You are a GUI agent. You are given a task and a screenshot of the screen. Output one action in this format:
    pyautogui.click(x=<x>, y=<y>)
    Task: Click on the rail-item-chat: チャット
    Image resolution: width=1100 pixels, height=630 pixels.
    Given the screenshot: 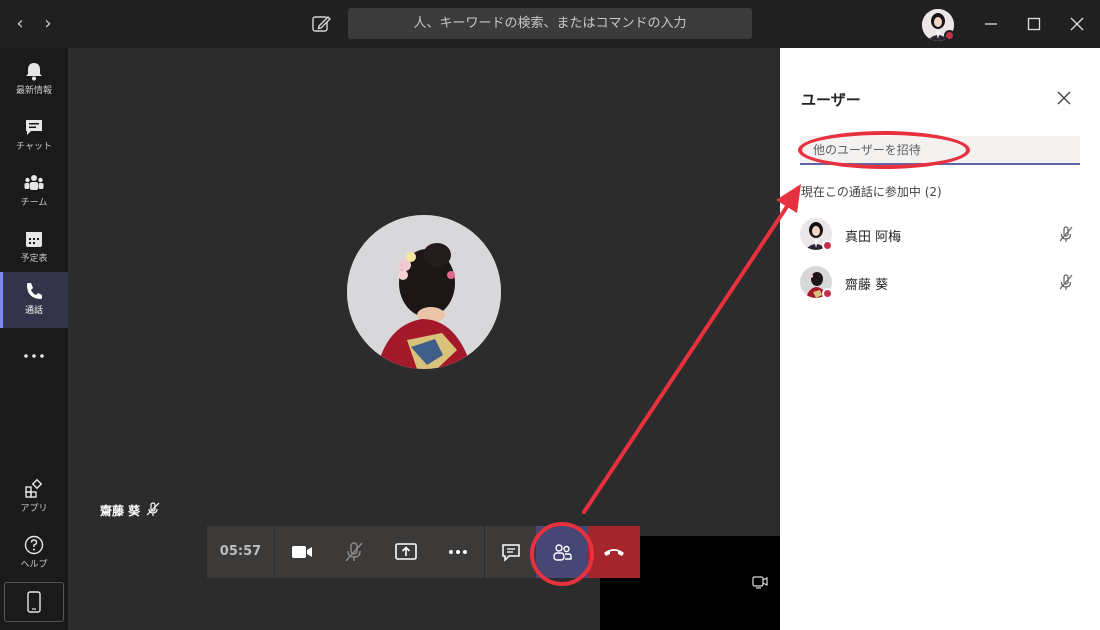 What is the action you would take?
    pyautogui.click(x=34, y=136)
    